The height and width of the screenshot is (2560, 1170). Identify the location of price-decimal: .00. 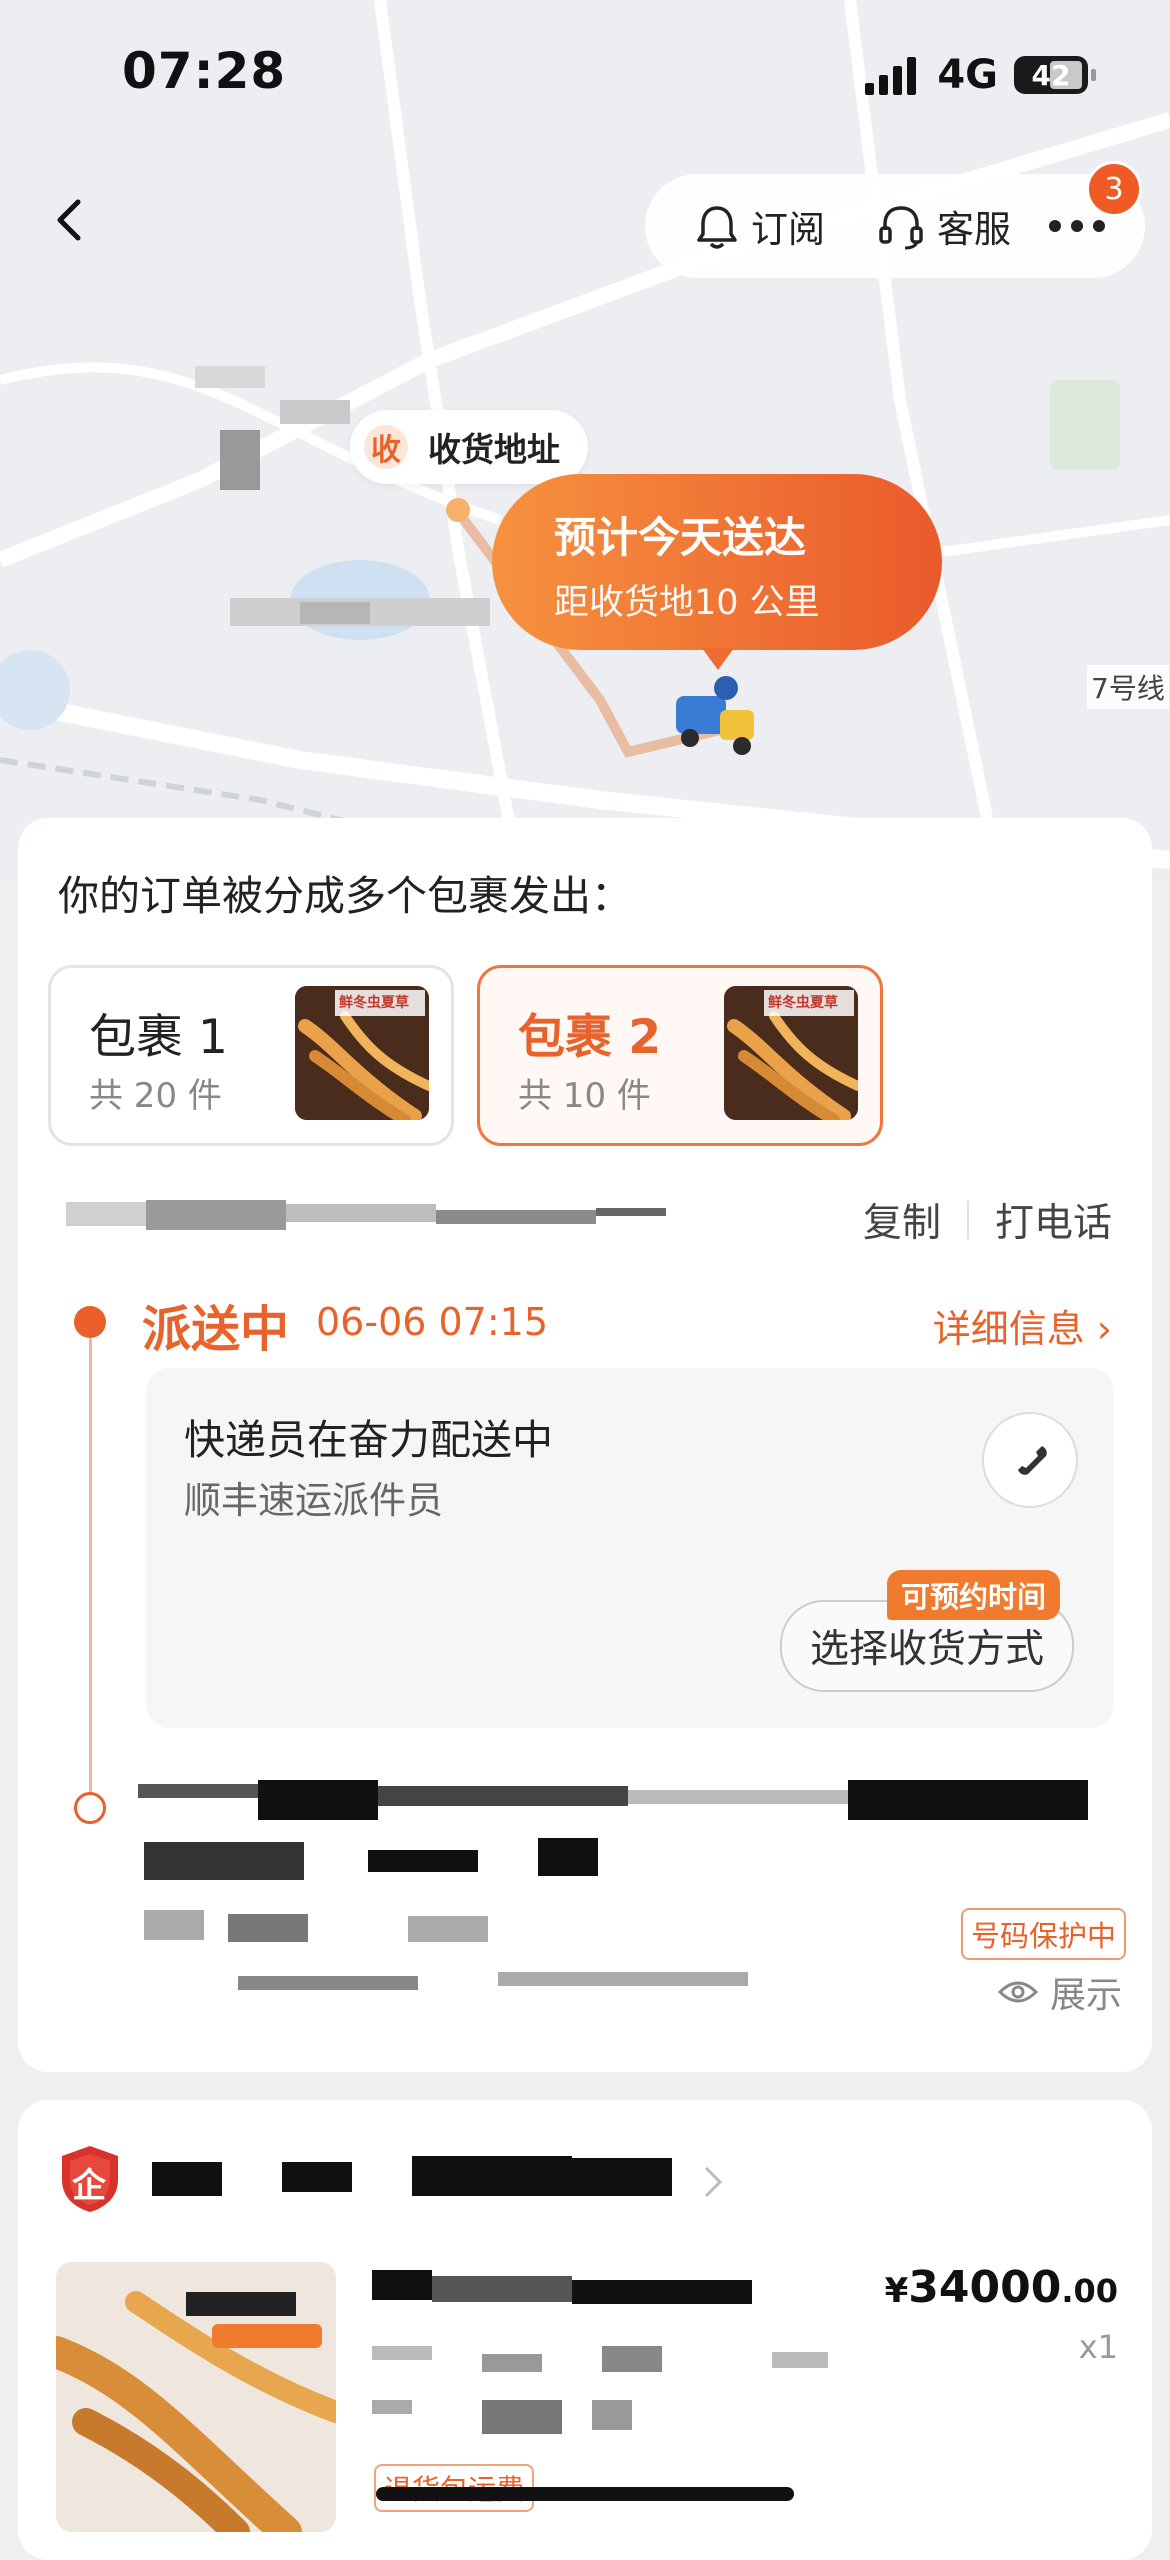
(1089, 2291).